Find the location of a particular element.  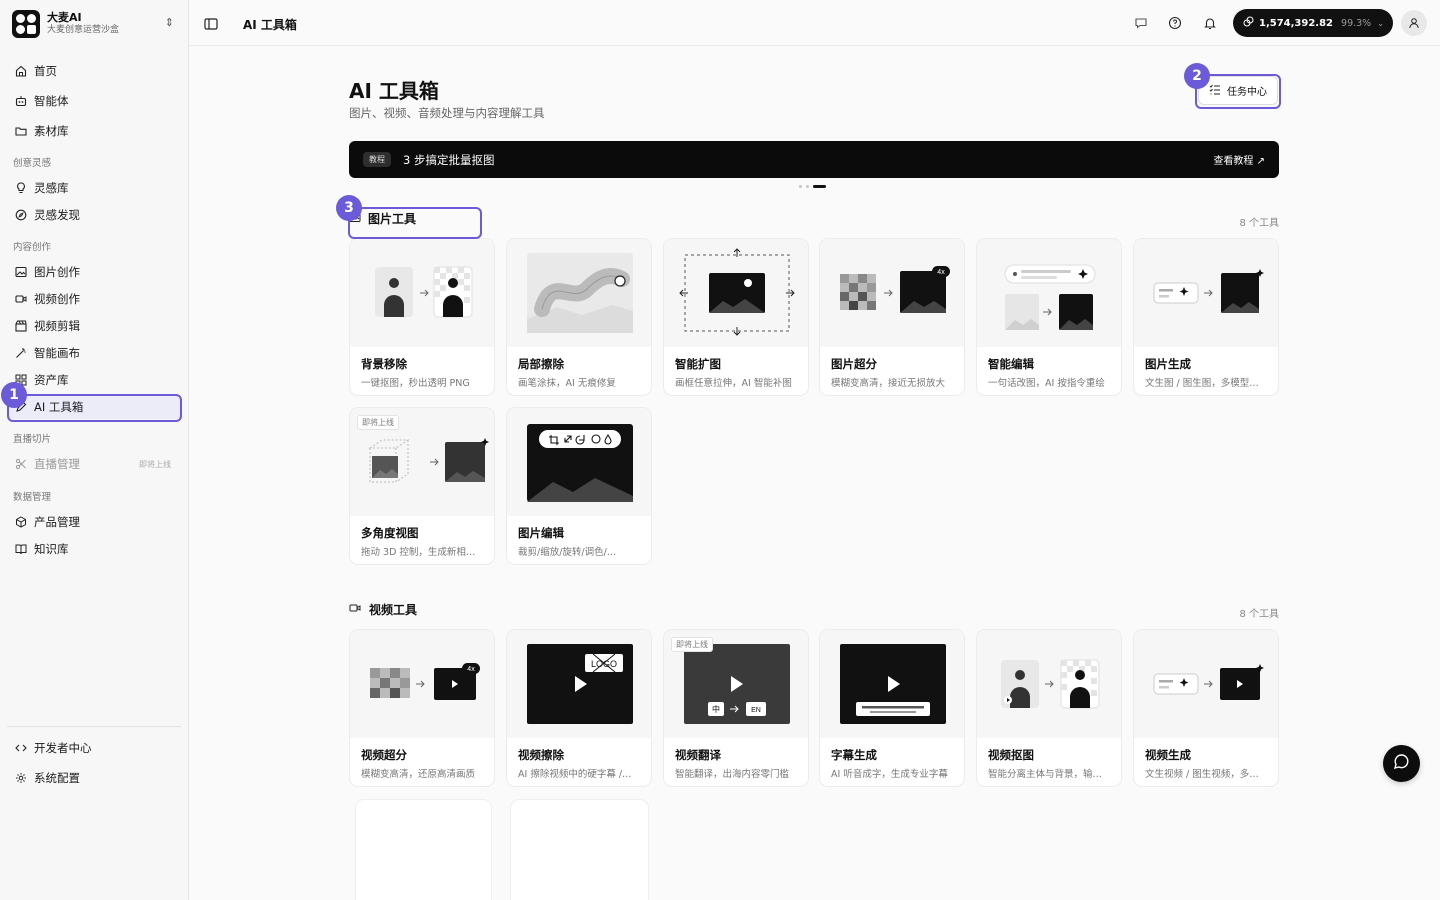

clapper-icon is located at coordinates (20, 326).